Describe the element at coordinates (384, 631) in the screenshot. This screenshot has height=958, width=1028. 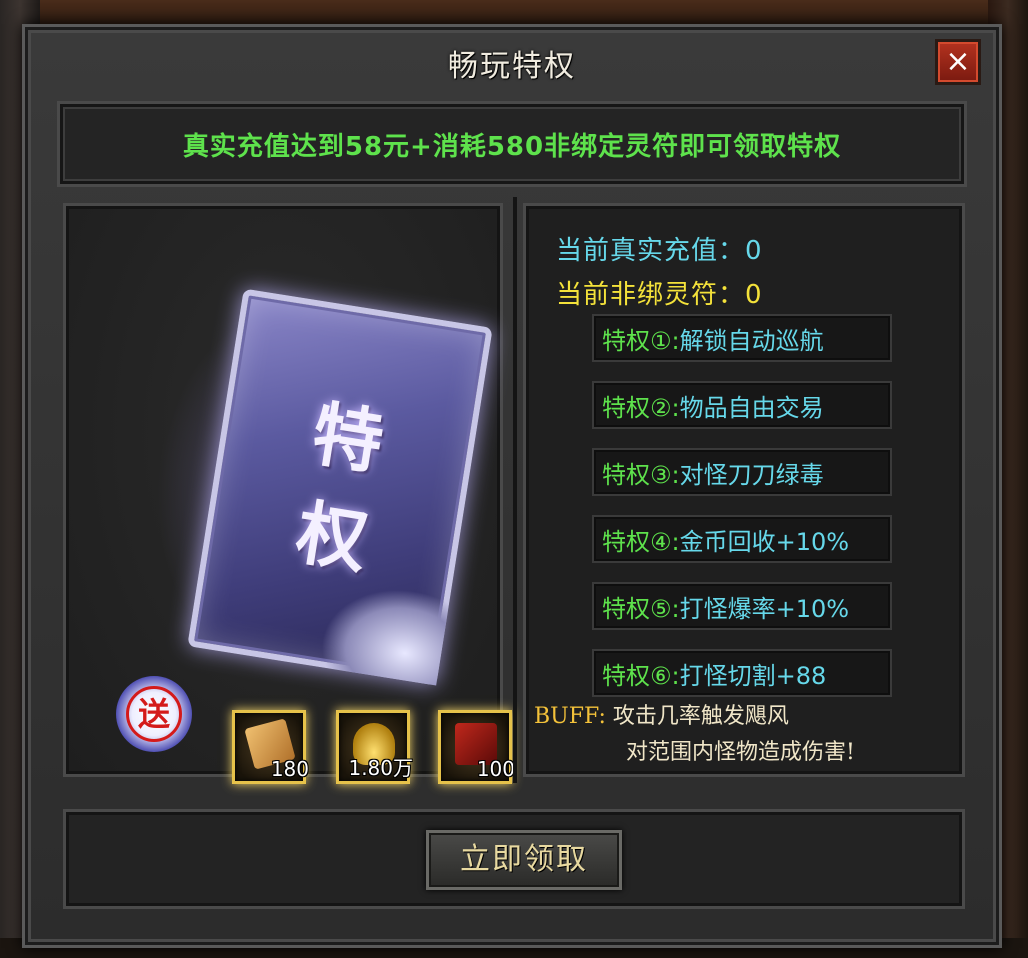
I see `card-ornament` at that location.